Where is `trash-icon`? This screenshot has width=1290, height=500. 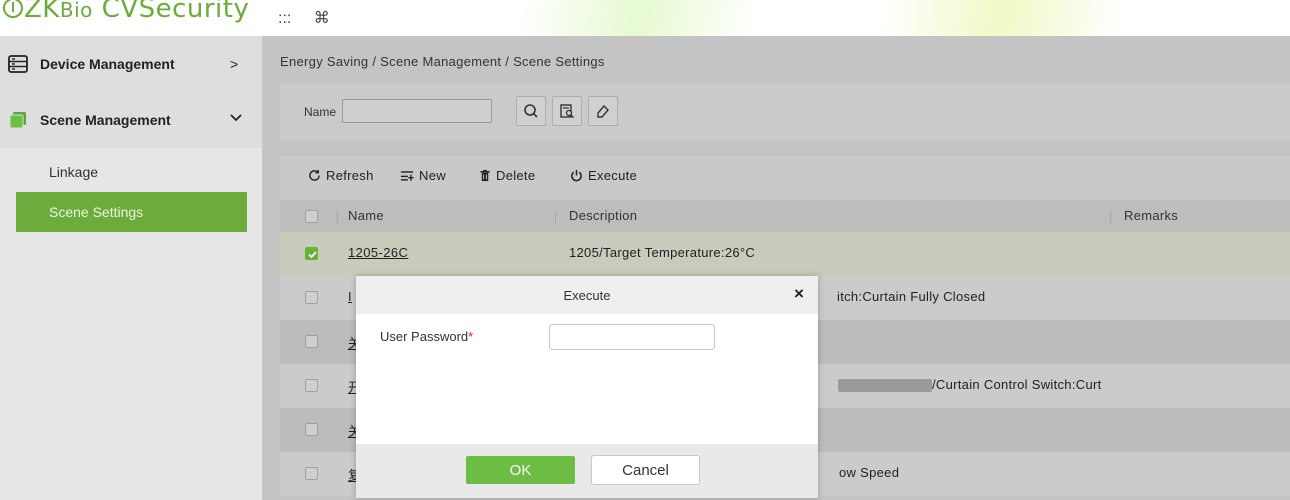
trash-icon is located at coordinates (485, 175).